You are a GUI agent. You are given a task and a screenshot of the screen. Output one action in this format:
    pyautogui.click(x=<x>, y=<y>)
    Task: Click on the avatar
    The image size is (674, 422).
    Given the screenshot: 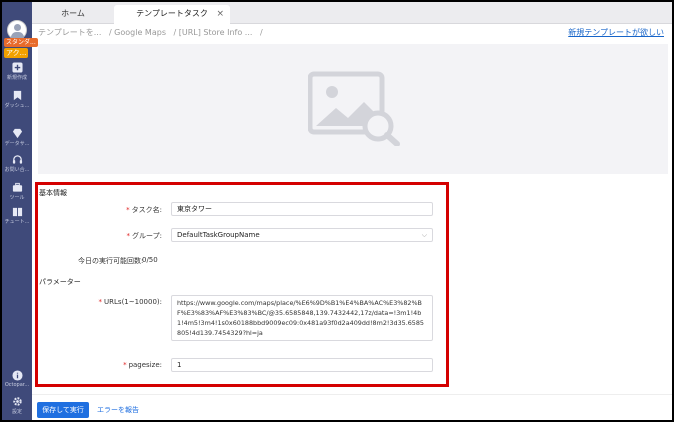 What is the action you would take?
    pyautogui.click(x=17, y=30)
    